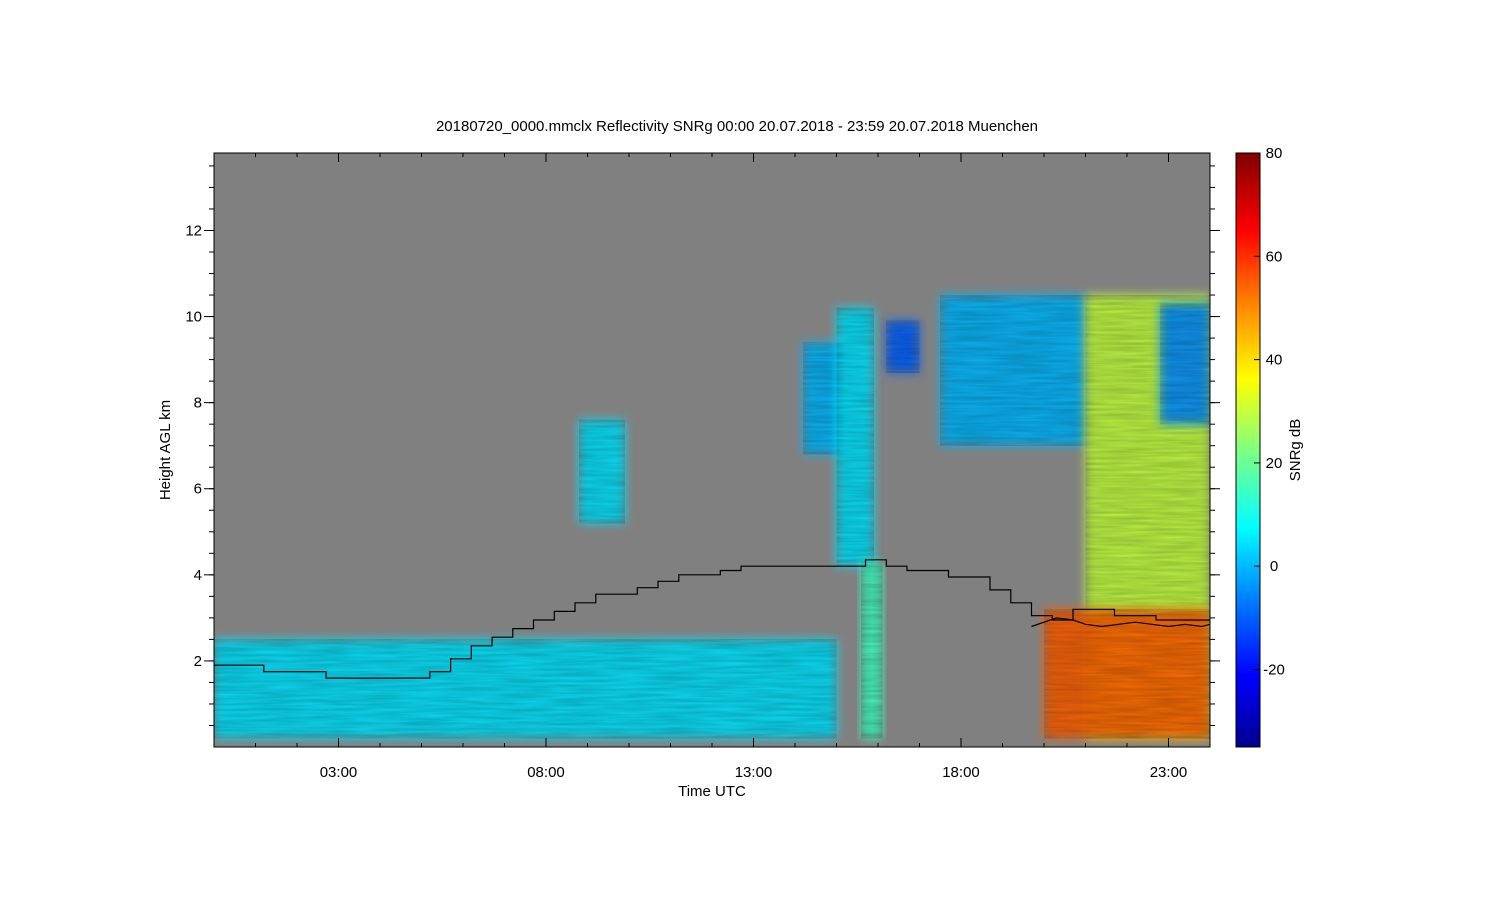 The width and height of the screenshot is (1500, 900). What do you see at coordinates (198, 661) in the screenshot?
I see `y-tick-label: 2` at bounding box center [198, 661].